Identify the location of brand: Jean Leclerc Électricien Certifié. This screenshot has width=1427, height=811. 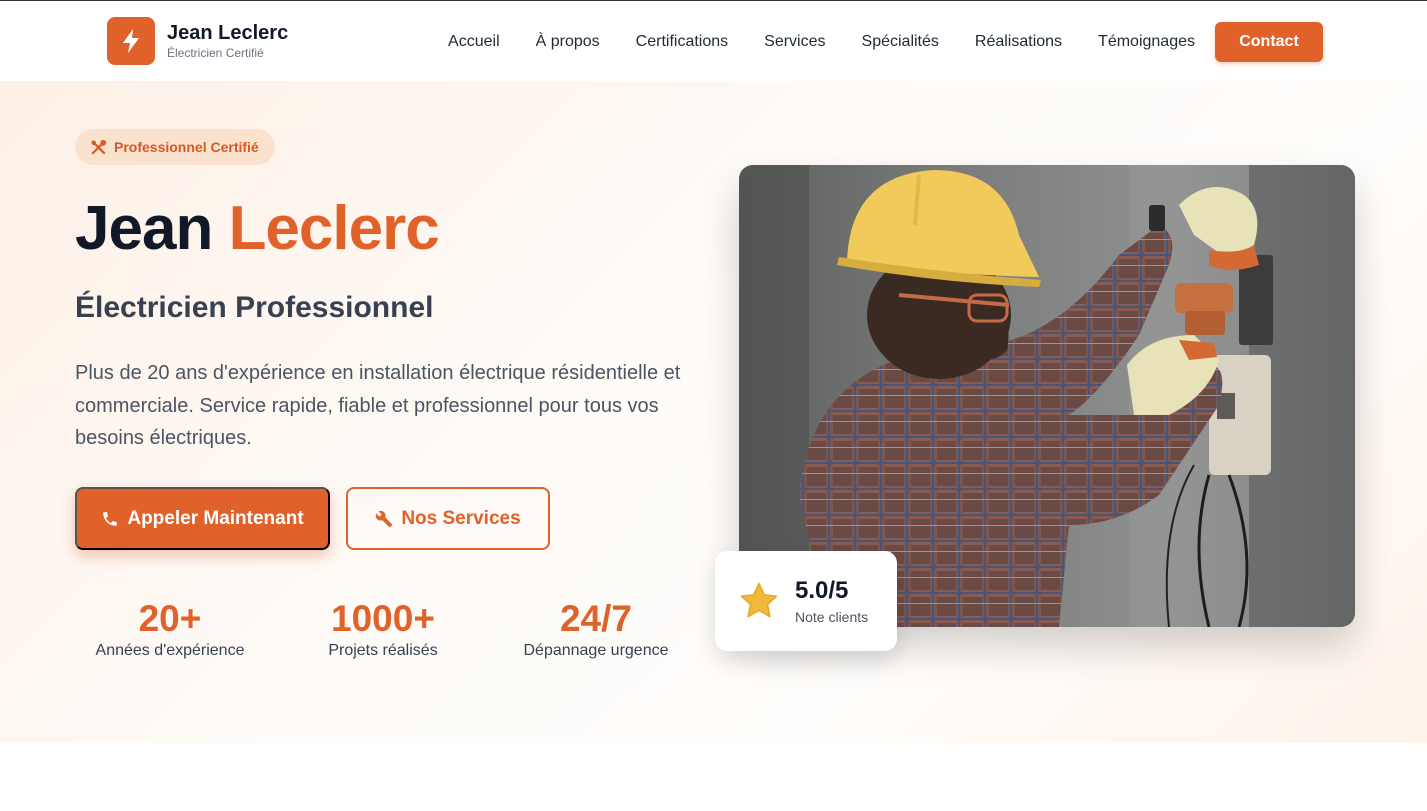
(197, 41).